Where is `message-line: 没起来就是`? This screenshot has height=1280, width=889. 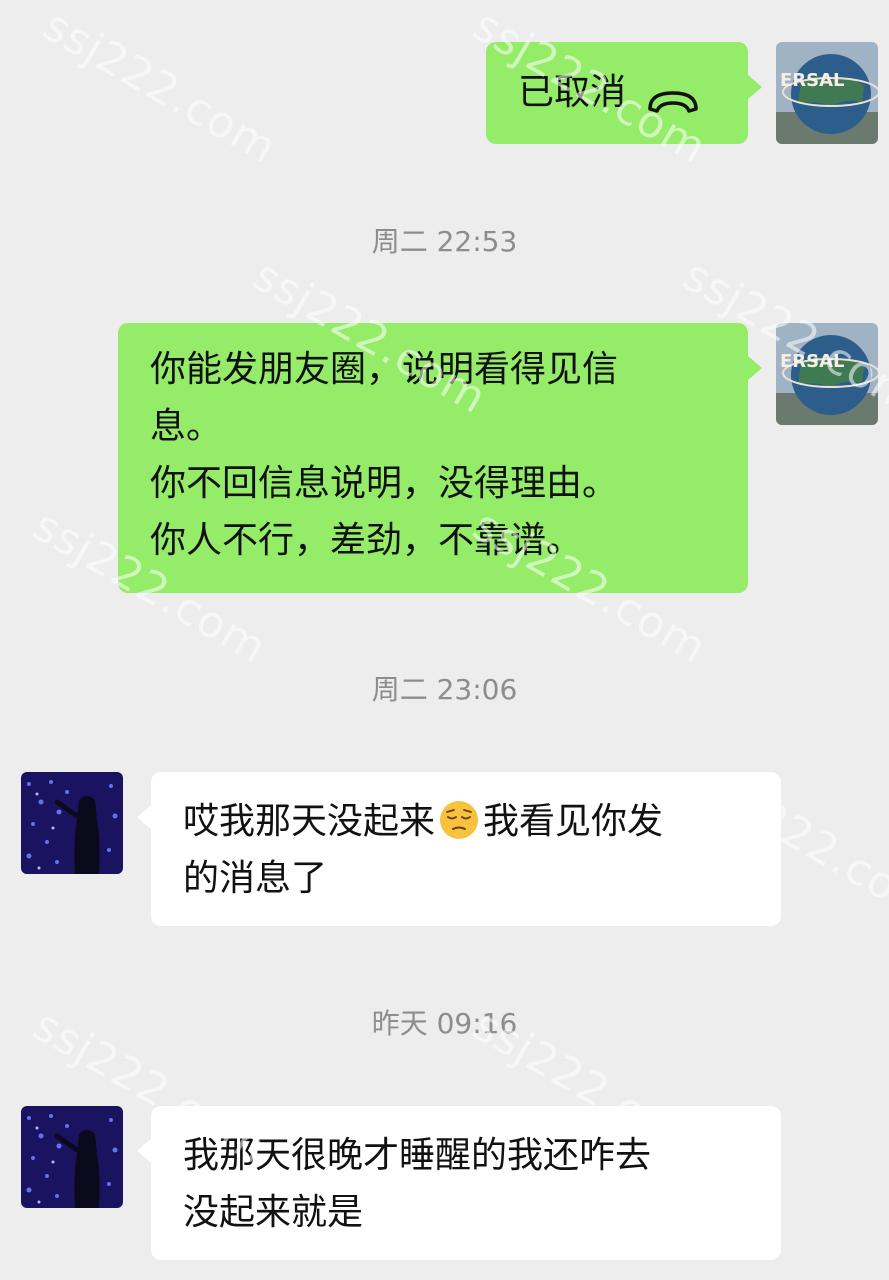
message-line: 没起来就是 is located at coordinates (273, 1212).